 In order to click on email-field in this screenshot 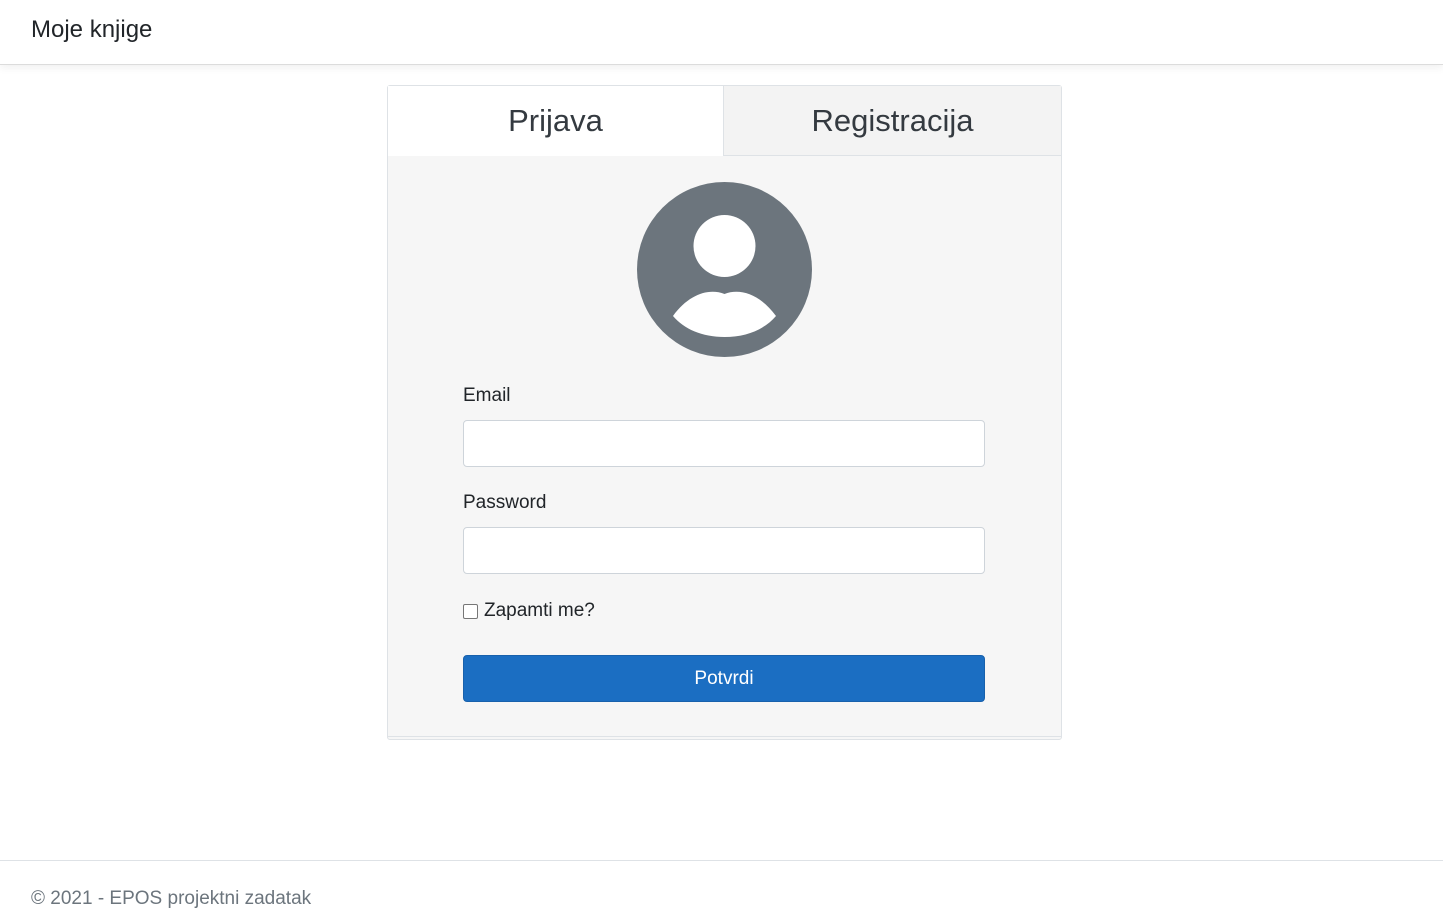, I will do `click(724, 443)`.